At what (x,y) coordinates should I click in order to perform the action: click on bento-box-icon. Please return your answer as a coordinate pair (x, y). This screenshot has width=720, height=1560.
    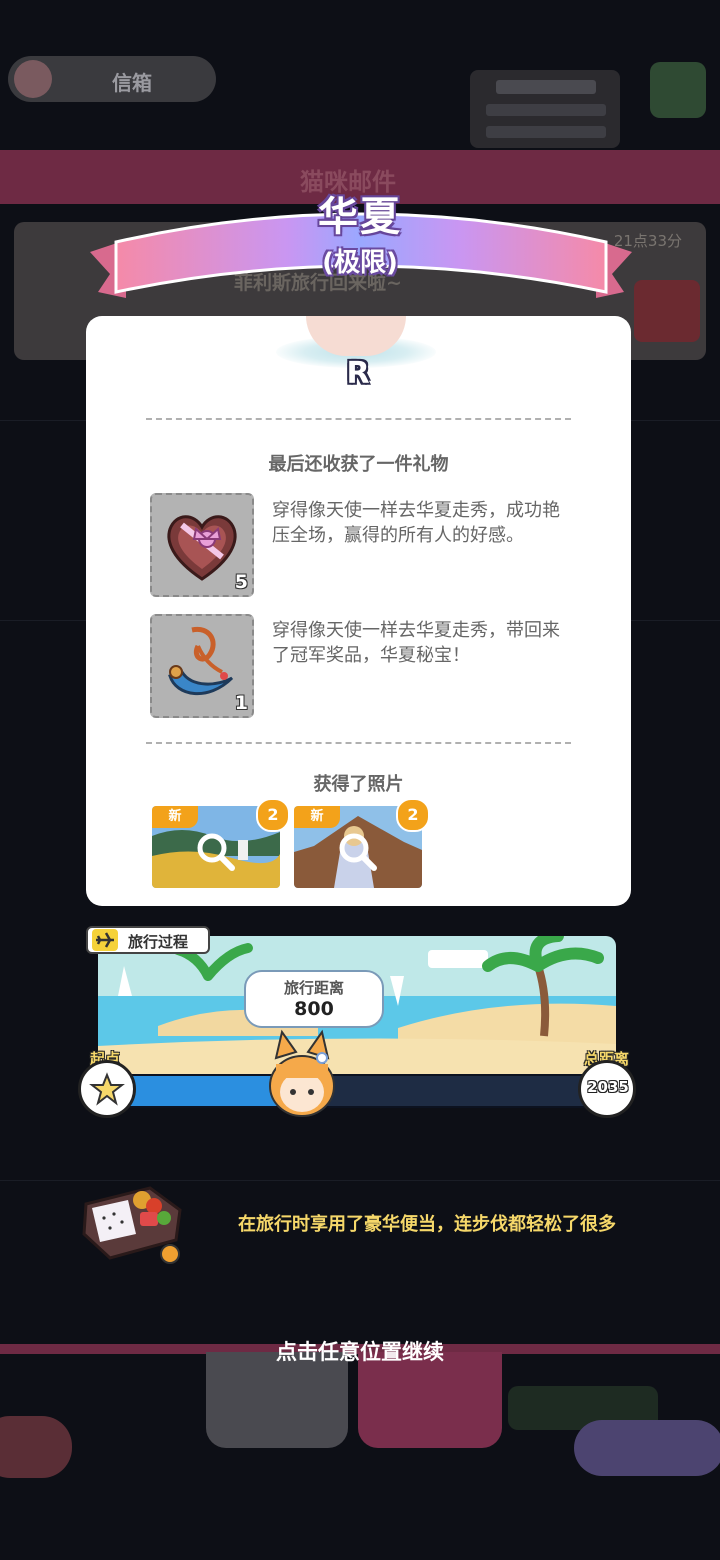
    Looking at the image, I should click on (132, 1225).